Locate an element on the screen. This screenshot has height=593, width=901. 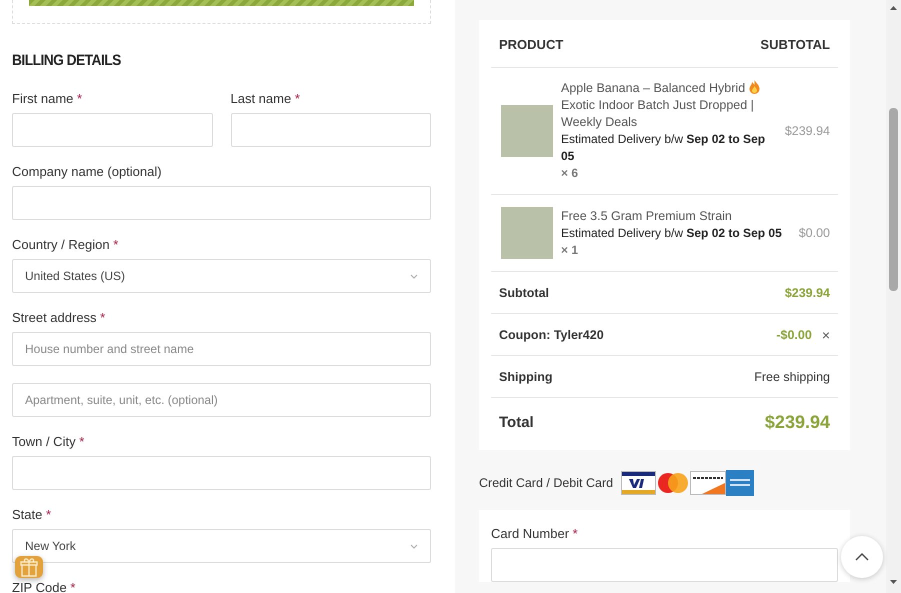
gift-button is located at coordinates (29, 567).